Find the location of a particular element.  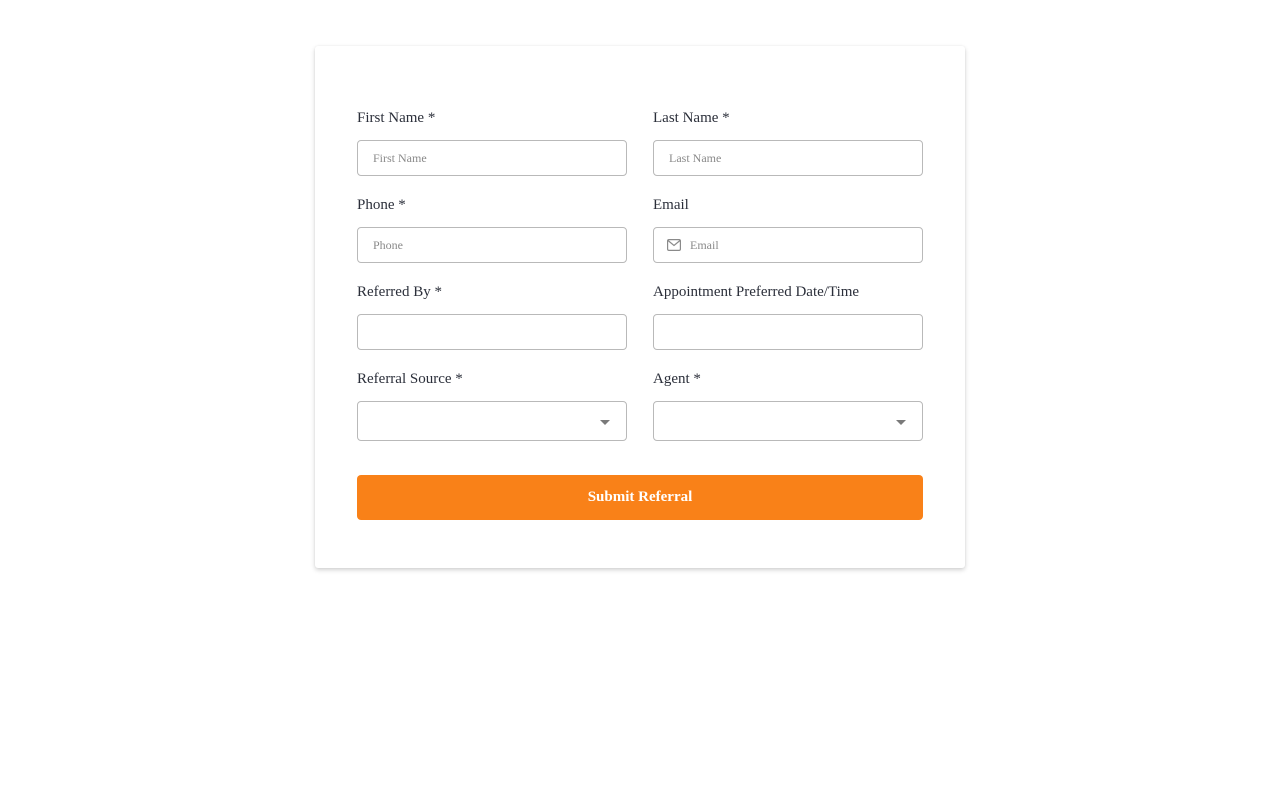

last-name-input is located at coordinates (789, 158).